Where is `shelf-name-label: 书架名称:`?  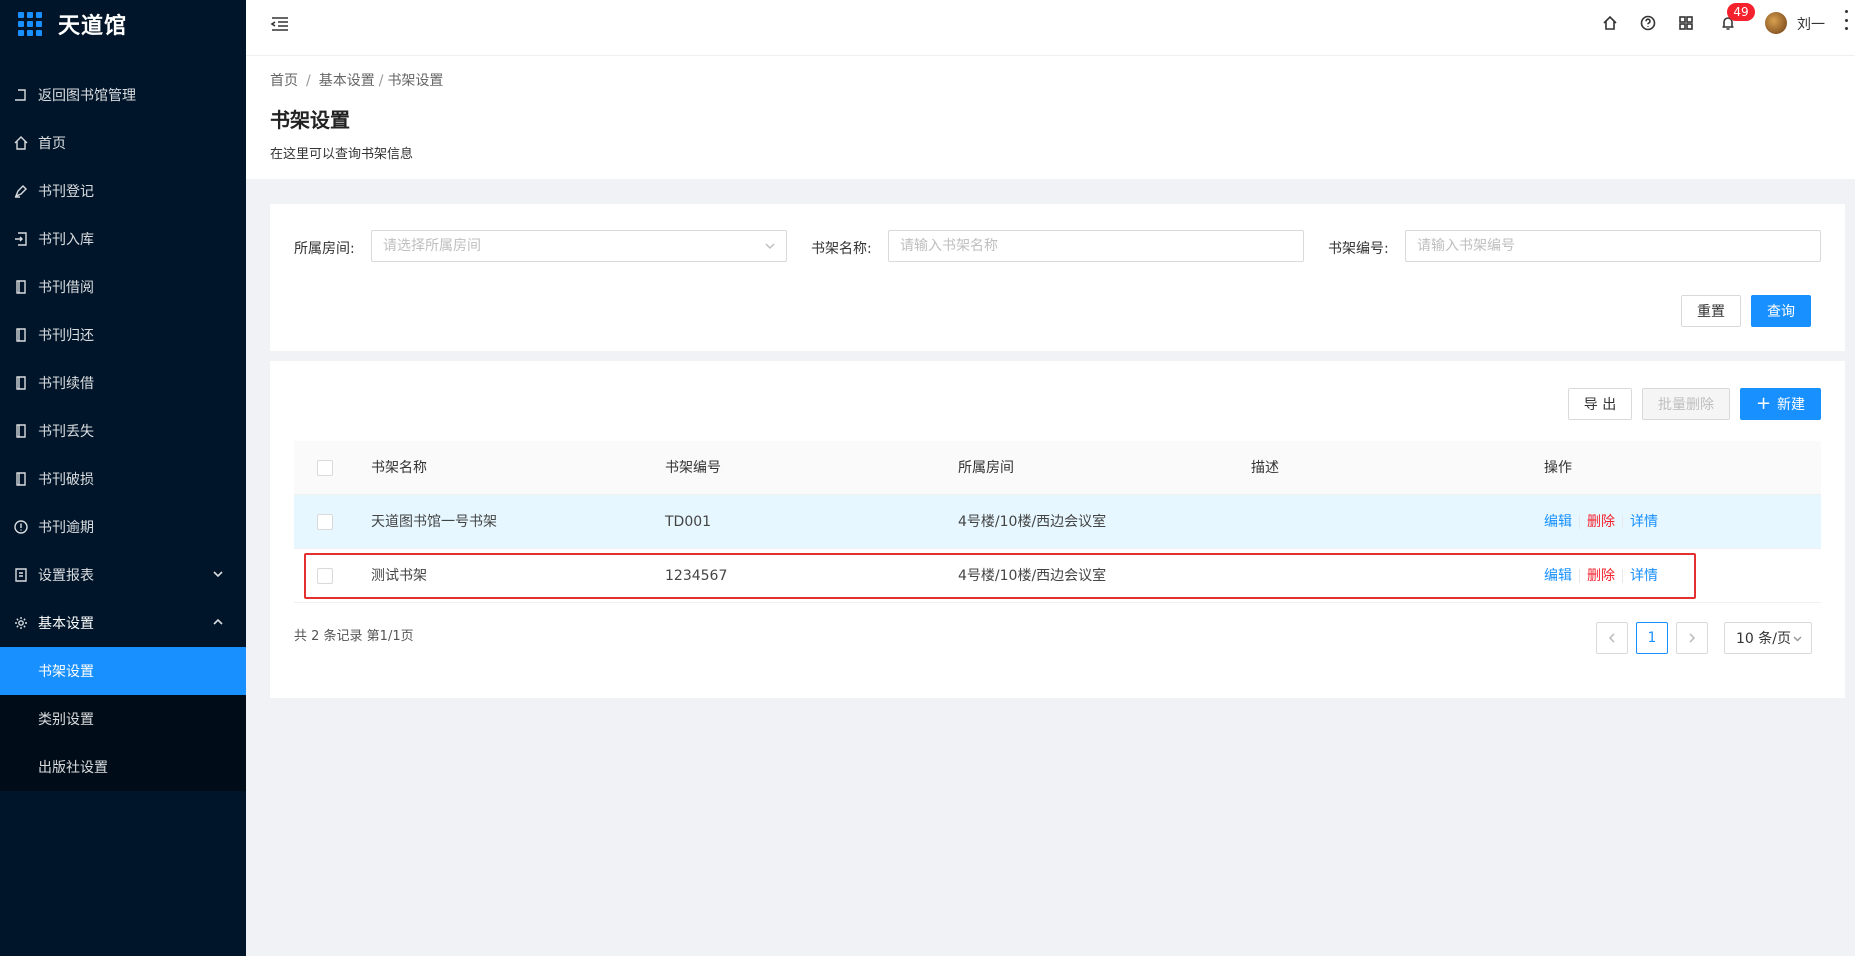
shelf-name-label: 书架名称: is located at coordinates (841, 249).